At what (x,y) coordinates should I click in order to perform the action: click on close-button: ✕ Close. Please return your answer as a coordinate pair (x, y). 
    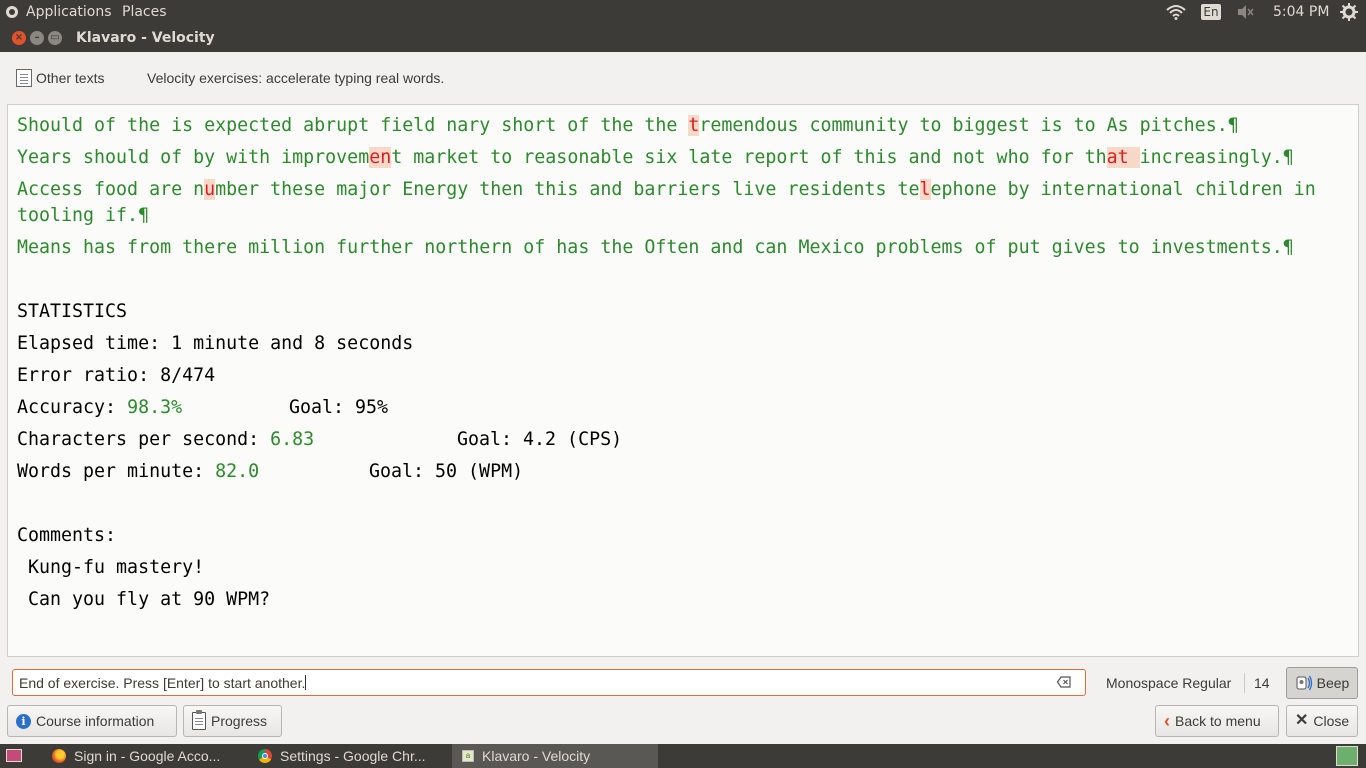
    Looking at the image, I should click on (1322, 721).